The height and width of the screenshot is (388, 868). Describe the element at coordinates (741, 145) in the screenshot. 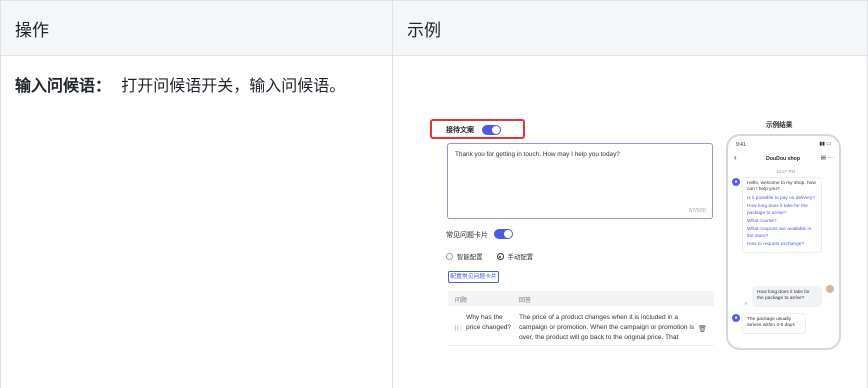

I see `status-clock: 9:41` at that location.